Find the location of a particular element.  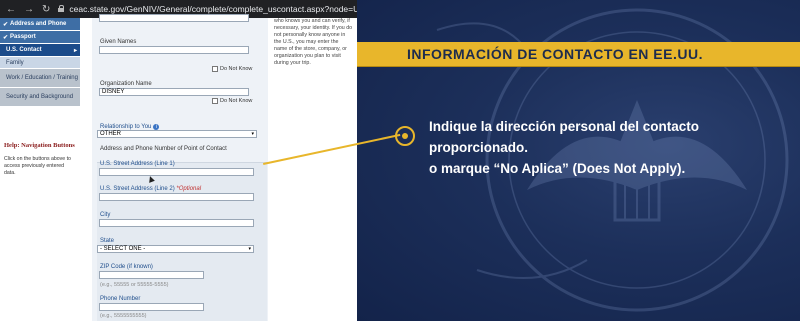

given-names-field is located at coordinates (174, 50).